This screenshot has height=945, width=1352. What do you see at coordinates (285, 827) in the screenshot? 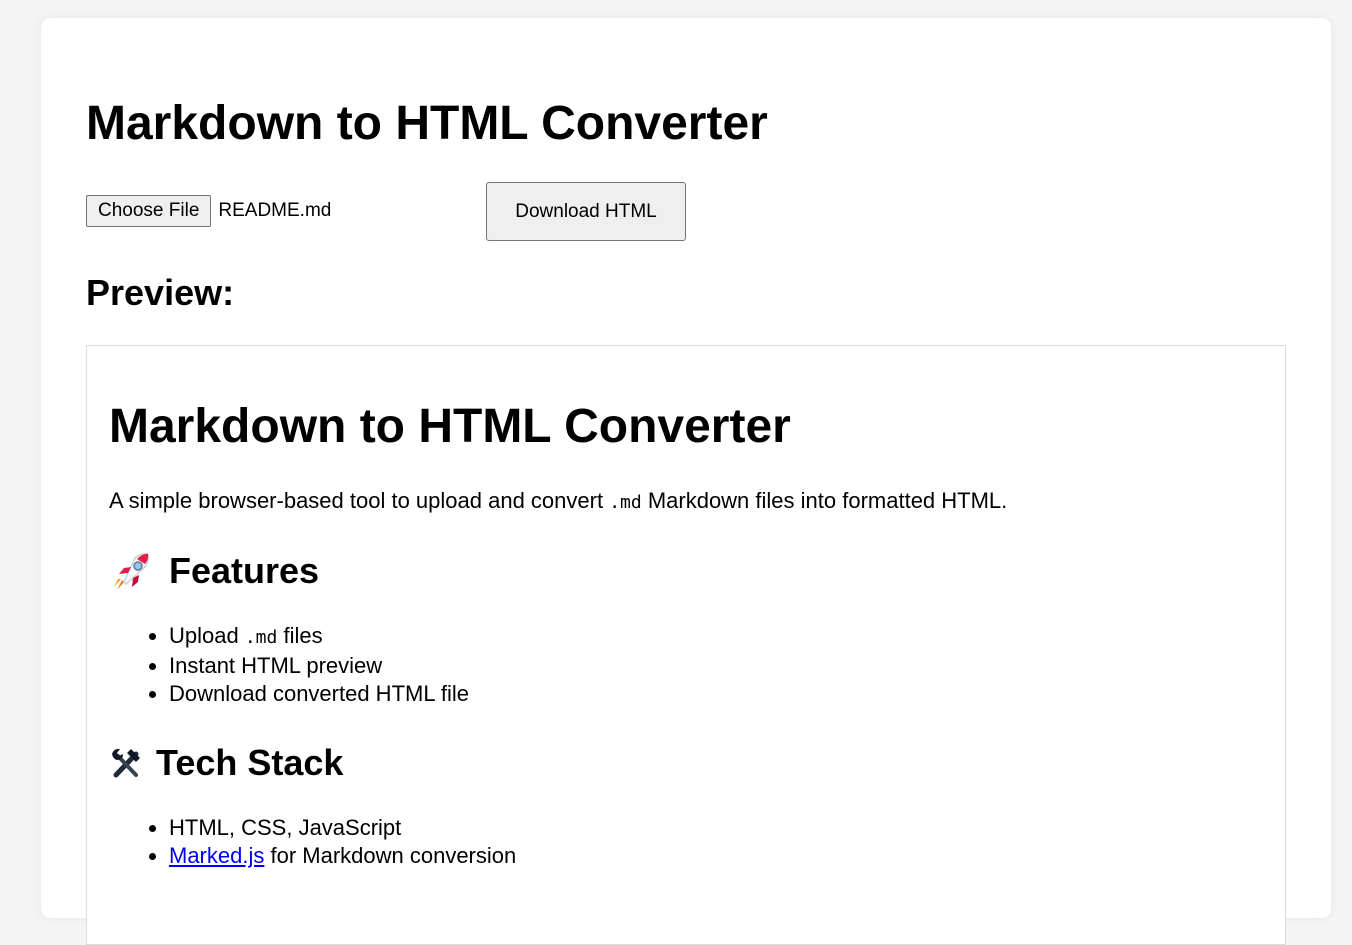
I see `list-item-text: HTML, CSS, JavaScript` at bounding box center [285, 827].